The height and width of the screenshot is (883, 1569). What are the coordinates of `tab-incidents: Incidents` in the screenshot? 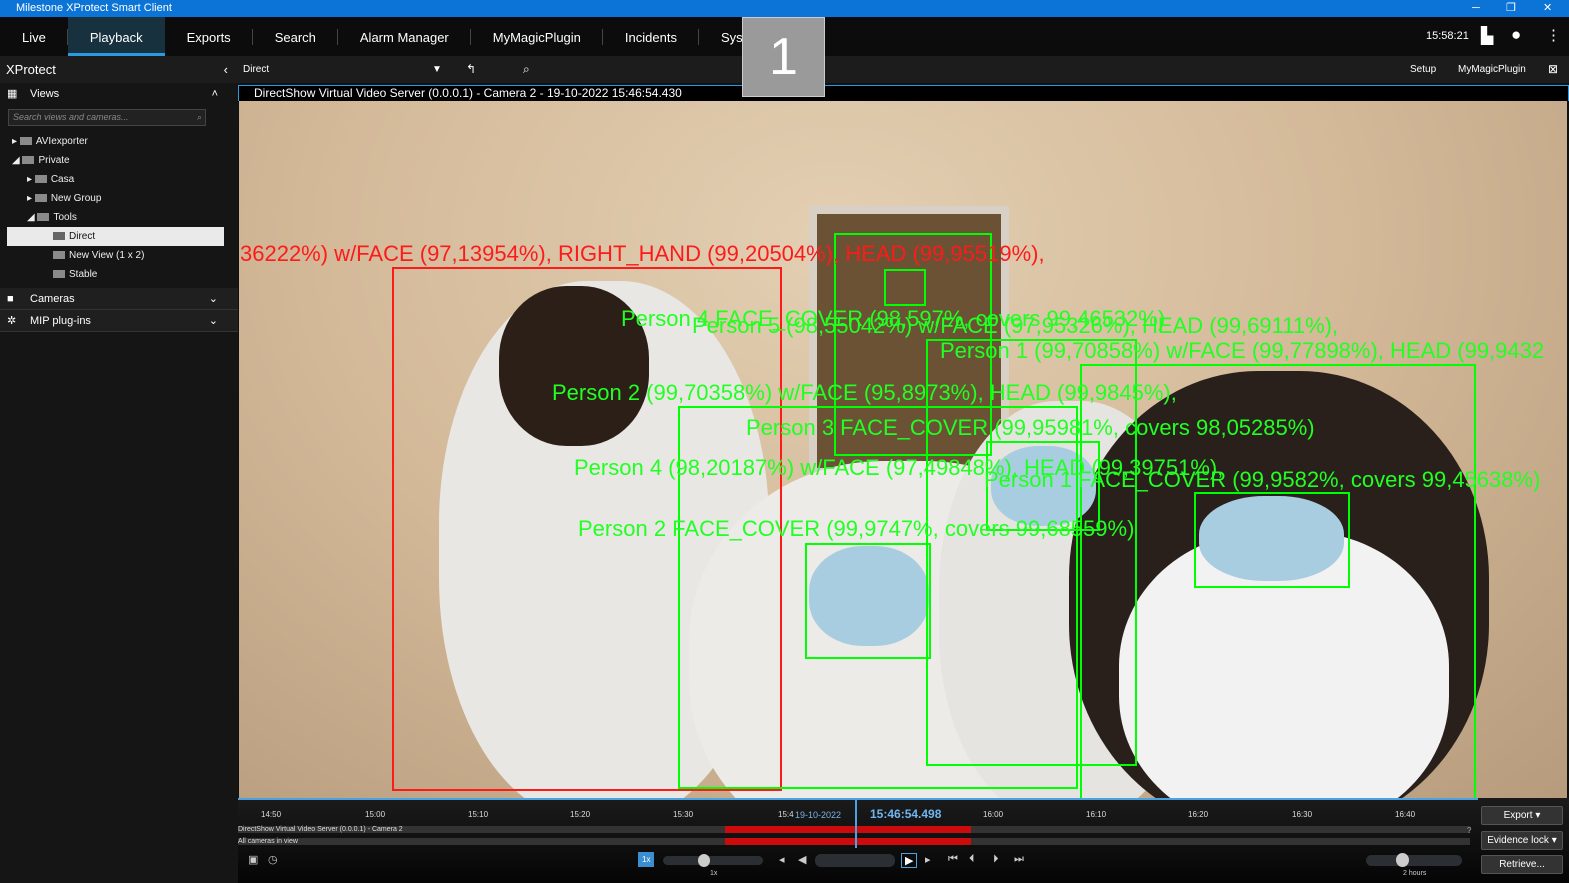 It's located at (651, 36).